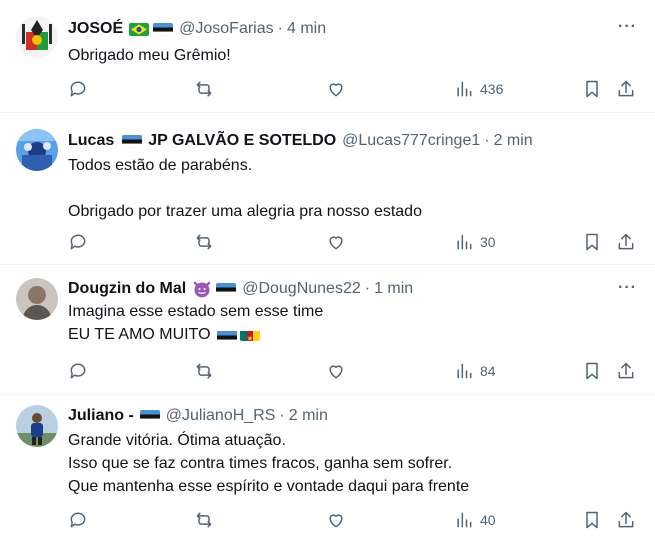 Image resolution: width=655 pixels, height=552 pixels. What do you see at coordinates (354, 89) in the screenshot?
I see `tweet-actions: 436` at bounding box center [354, 89].